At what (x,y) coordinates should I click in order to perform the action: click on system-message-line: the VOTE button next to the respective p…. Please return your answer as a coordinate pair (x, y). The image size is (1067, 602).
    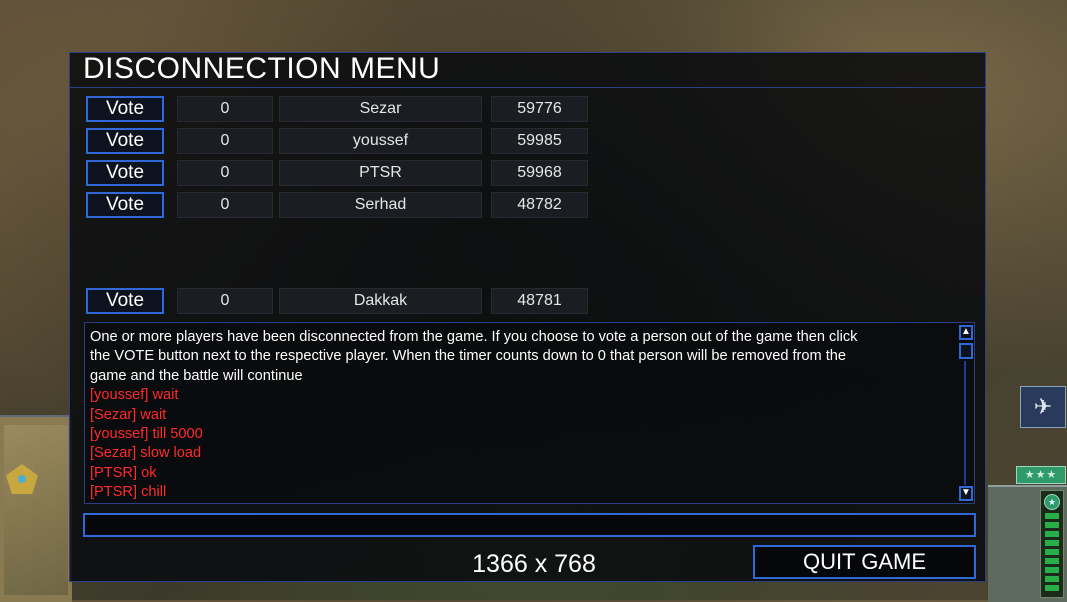
    Looking at the image, I should click on (468, 356).